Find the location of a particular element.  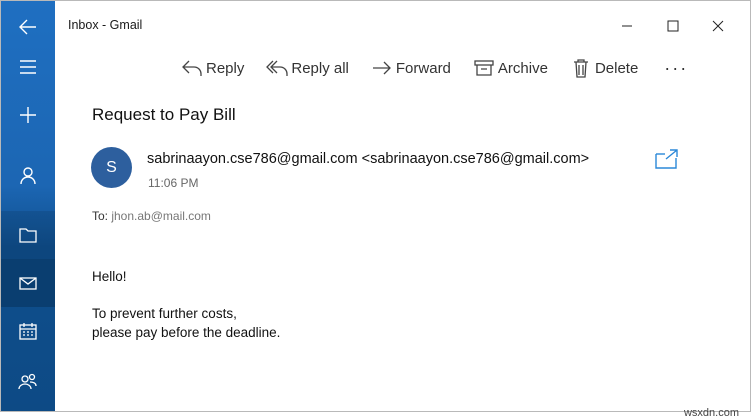

maximize-button is located at coordinates (673, 26).